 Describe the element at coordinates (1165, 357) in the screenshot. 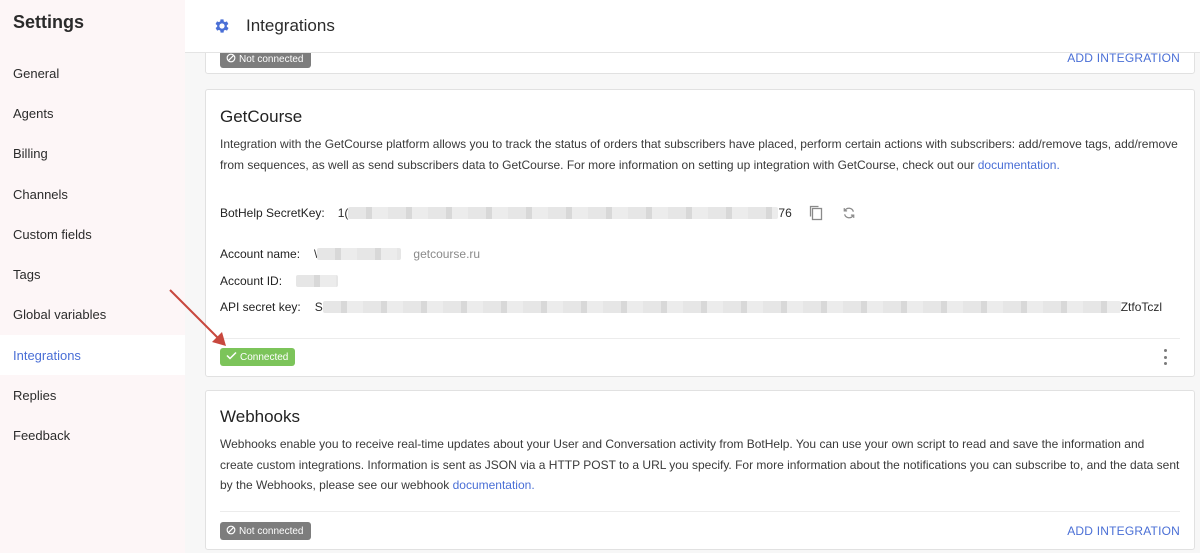

I see `more-options-icon` at that location.